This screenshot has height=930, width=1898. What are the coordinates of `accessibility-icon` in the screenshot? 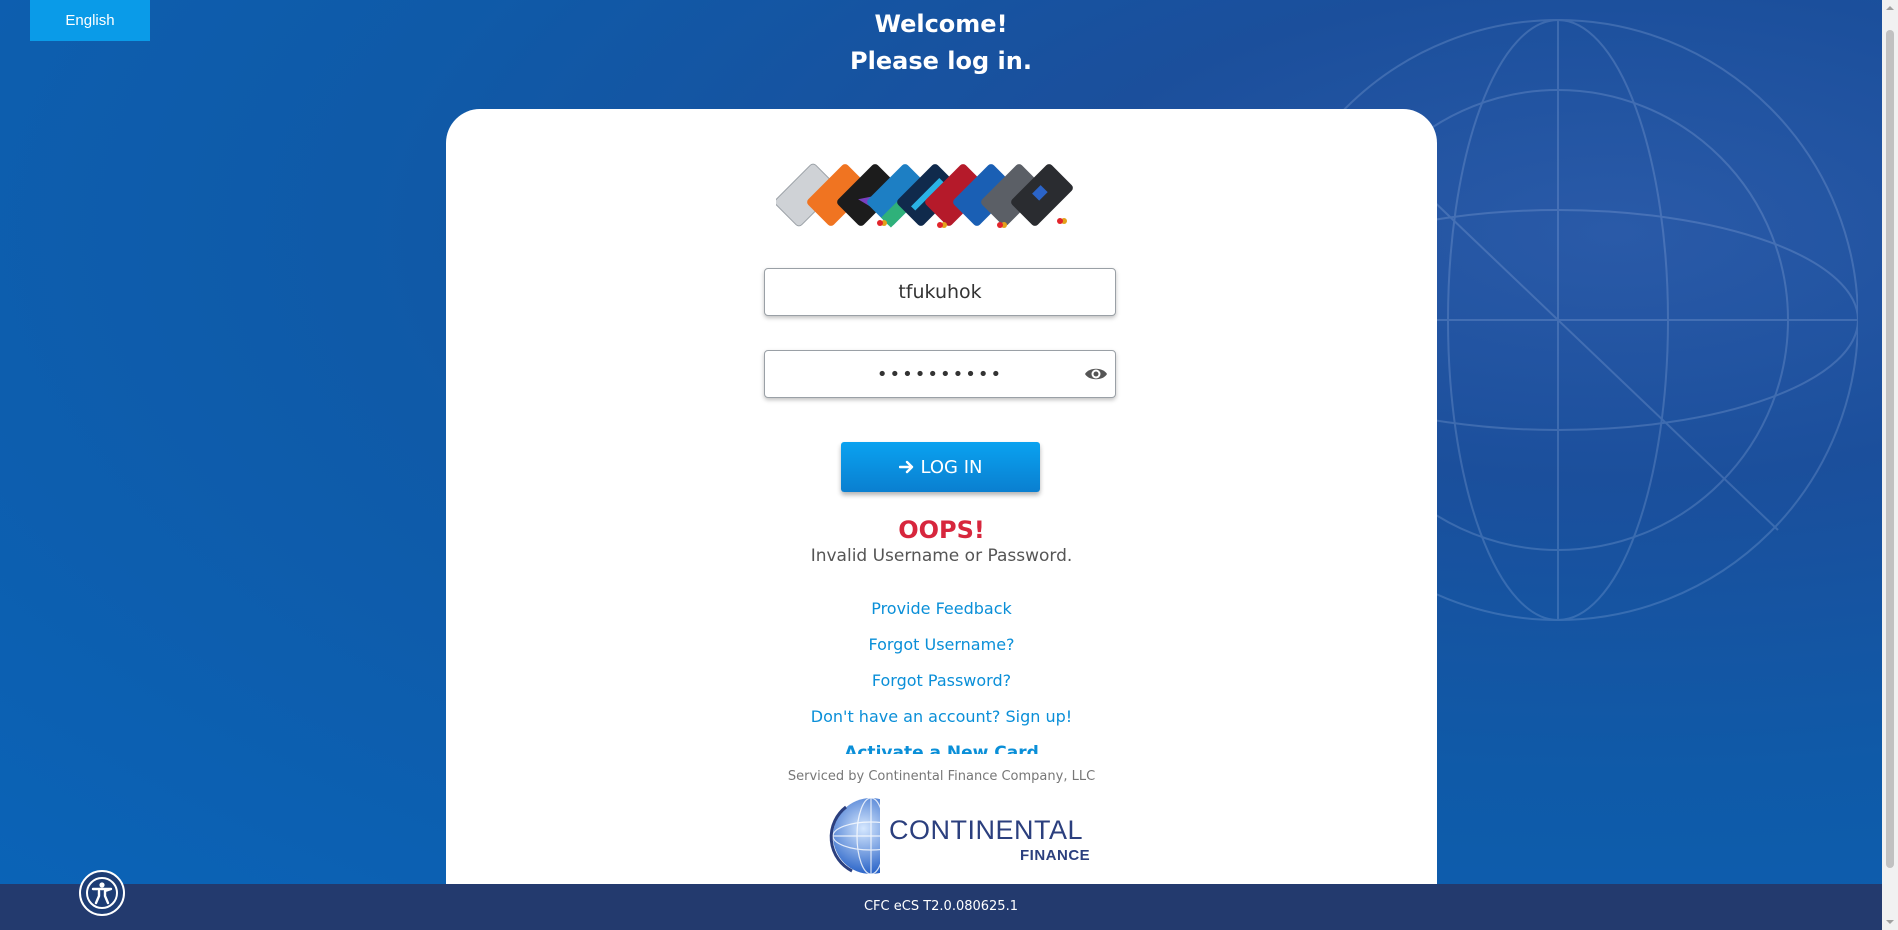 It's located at (102, 893).